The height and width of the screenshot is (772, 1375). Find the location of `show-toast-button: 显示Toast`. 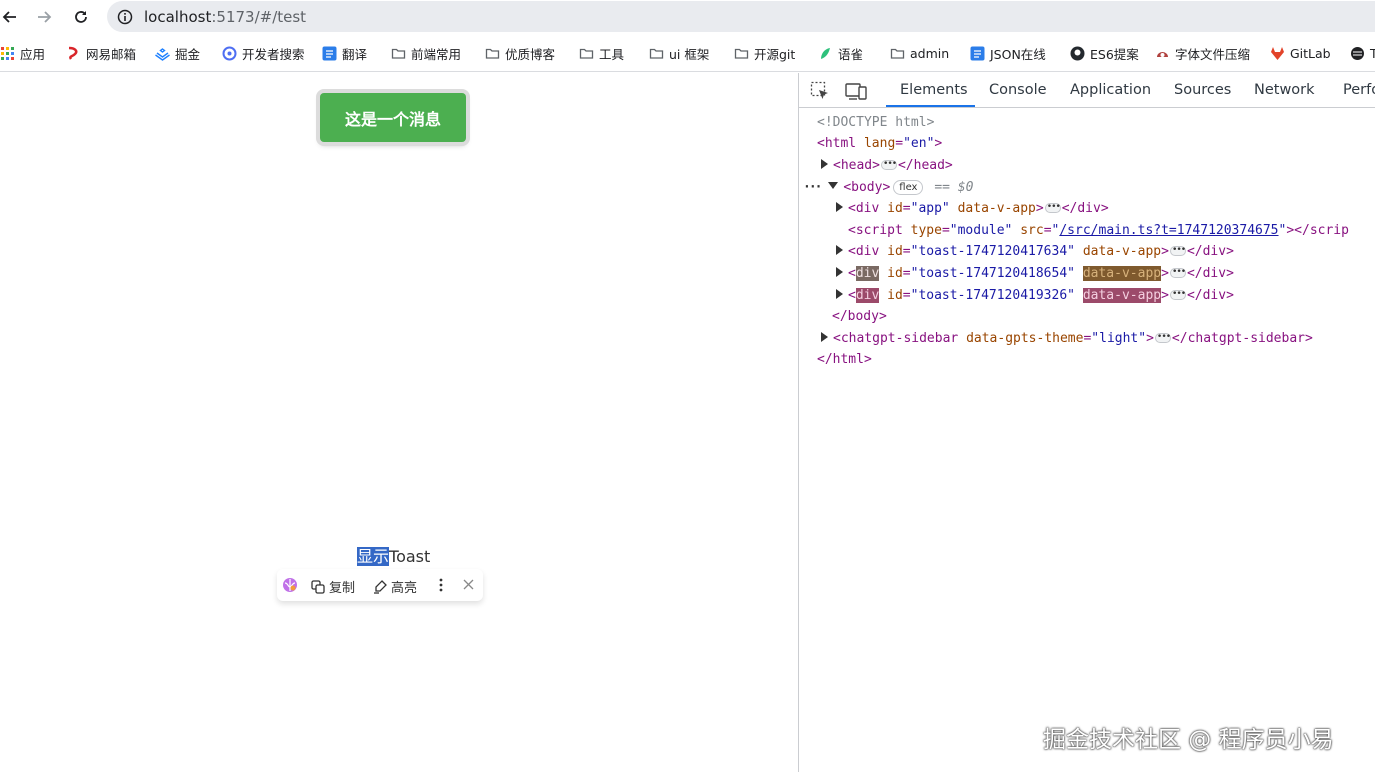

show-toast-button: 显示Toast is located at coordinates (393, 555).